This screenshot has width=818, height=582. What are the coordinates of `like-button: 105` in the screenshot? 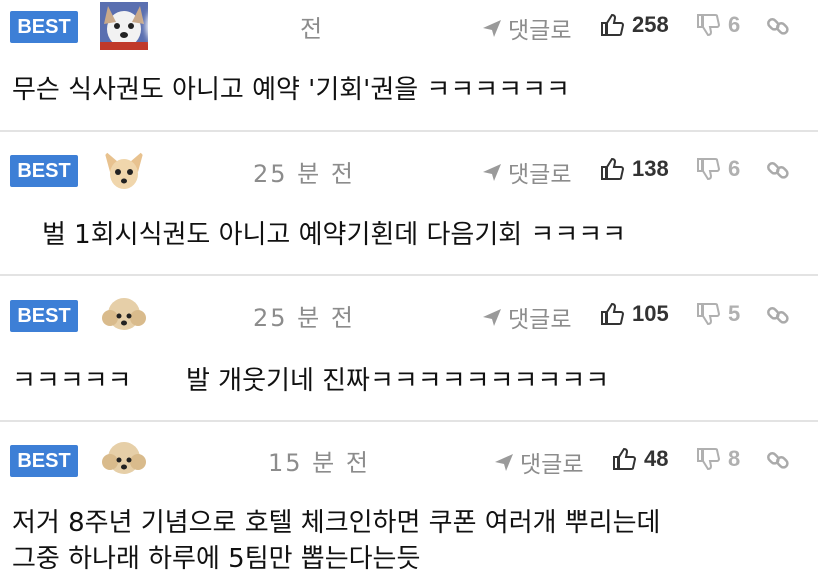 It's located at (634, 314).